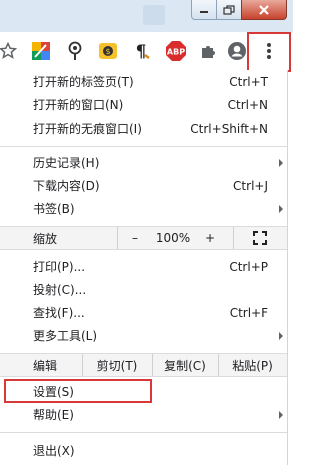 Image resolution: width=320 pixels, height=465 pixels. Describe the element at coordinates (143, 450) in the screenshot. I see `menu-item-exit: 退出(X)` at that location.